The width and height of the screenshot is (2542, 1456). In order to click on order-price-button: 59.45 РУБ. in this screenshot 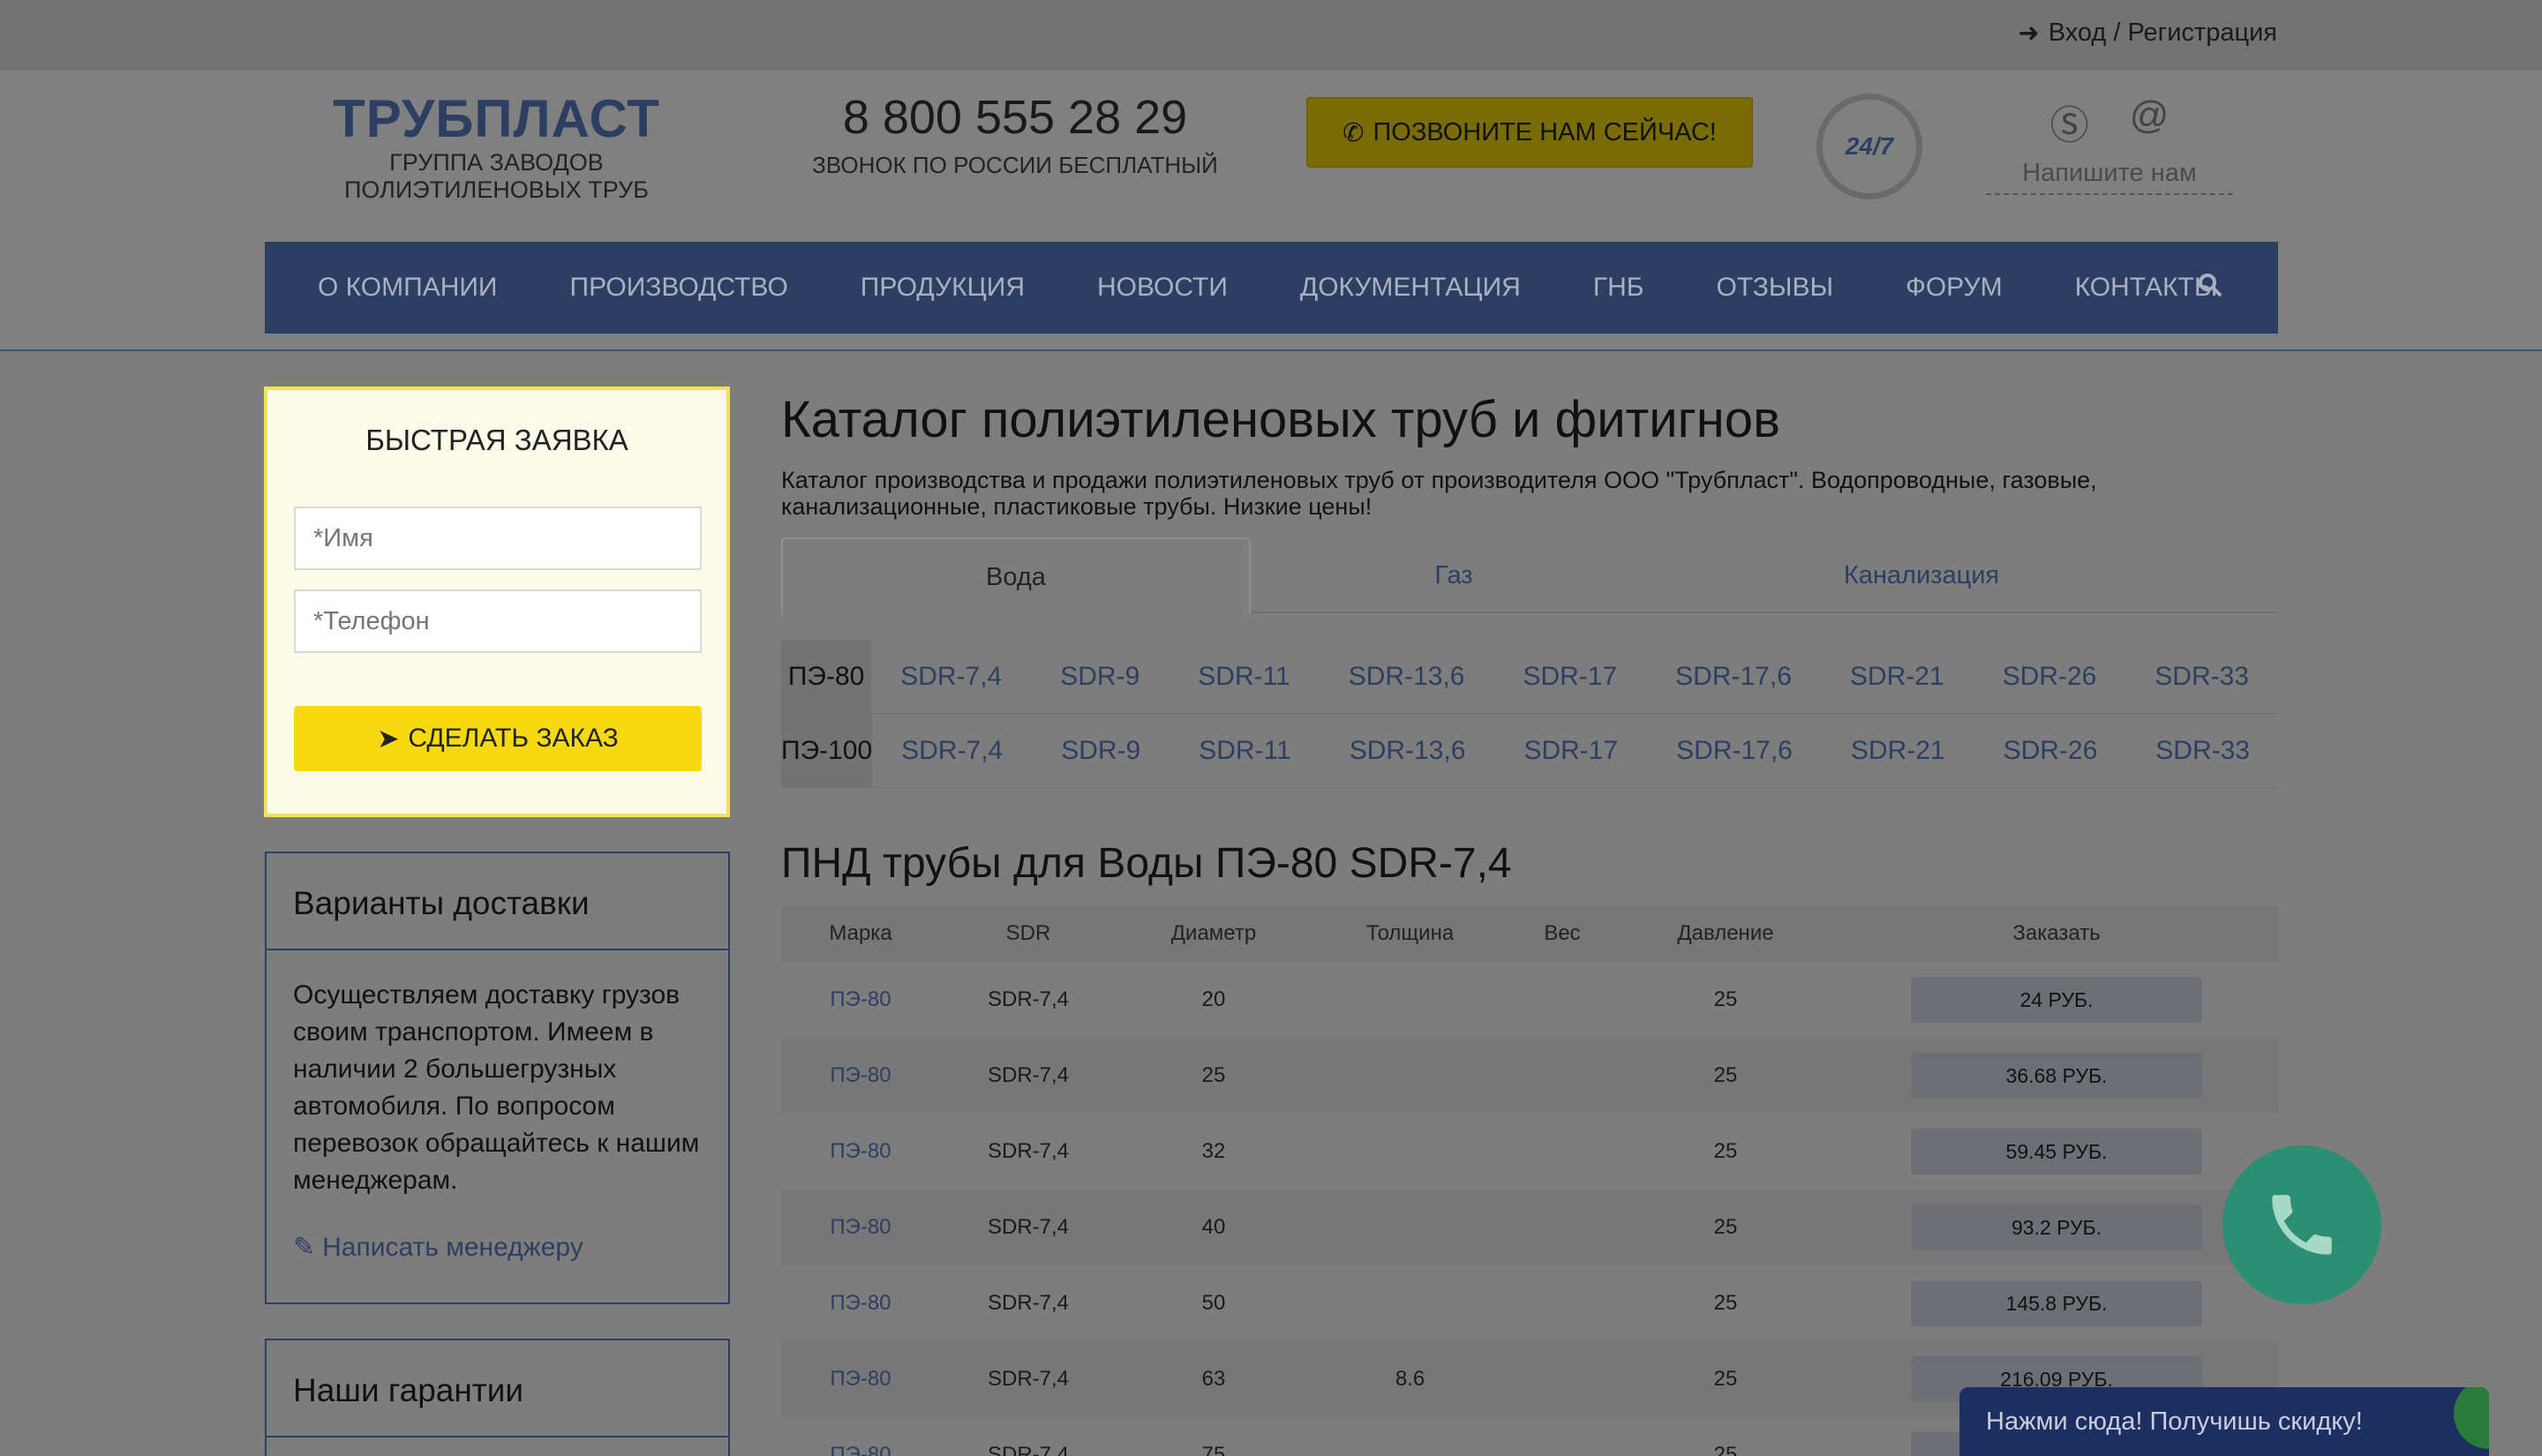, I will do `click(2056, 1152)`.